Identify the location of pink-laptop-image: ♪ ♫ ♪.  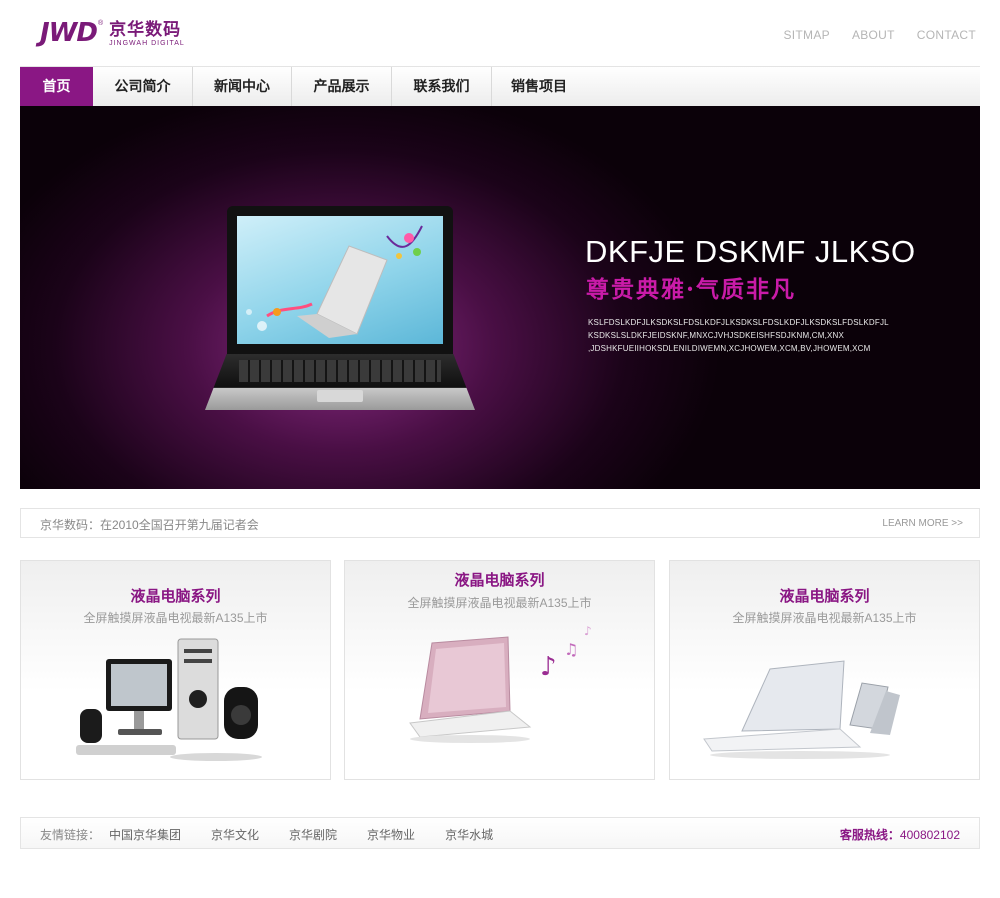
(500, 683).